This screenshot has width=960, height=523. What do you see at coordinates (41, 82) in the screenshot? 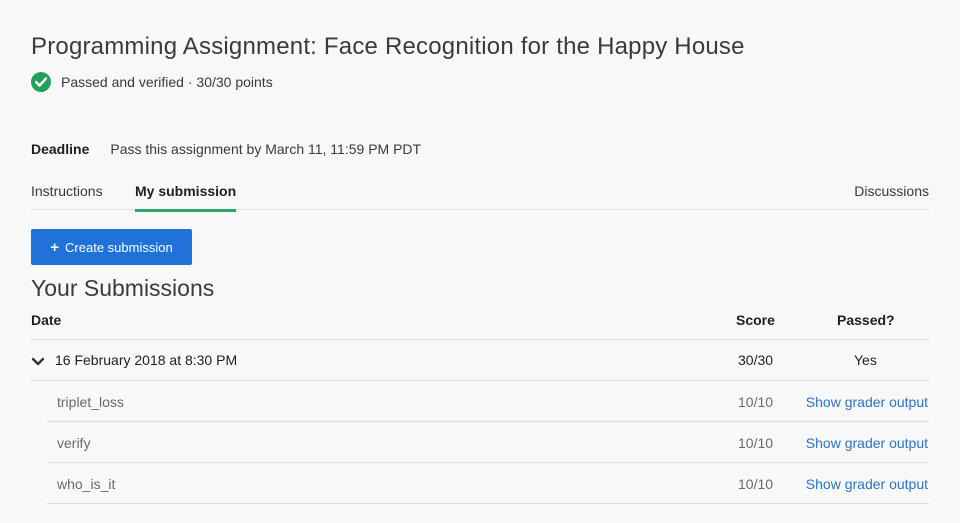
I see `check-circle-icon` at bounding box center [41, 82].